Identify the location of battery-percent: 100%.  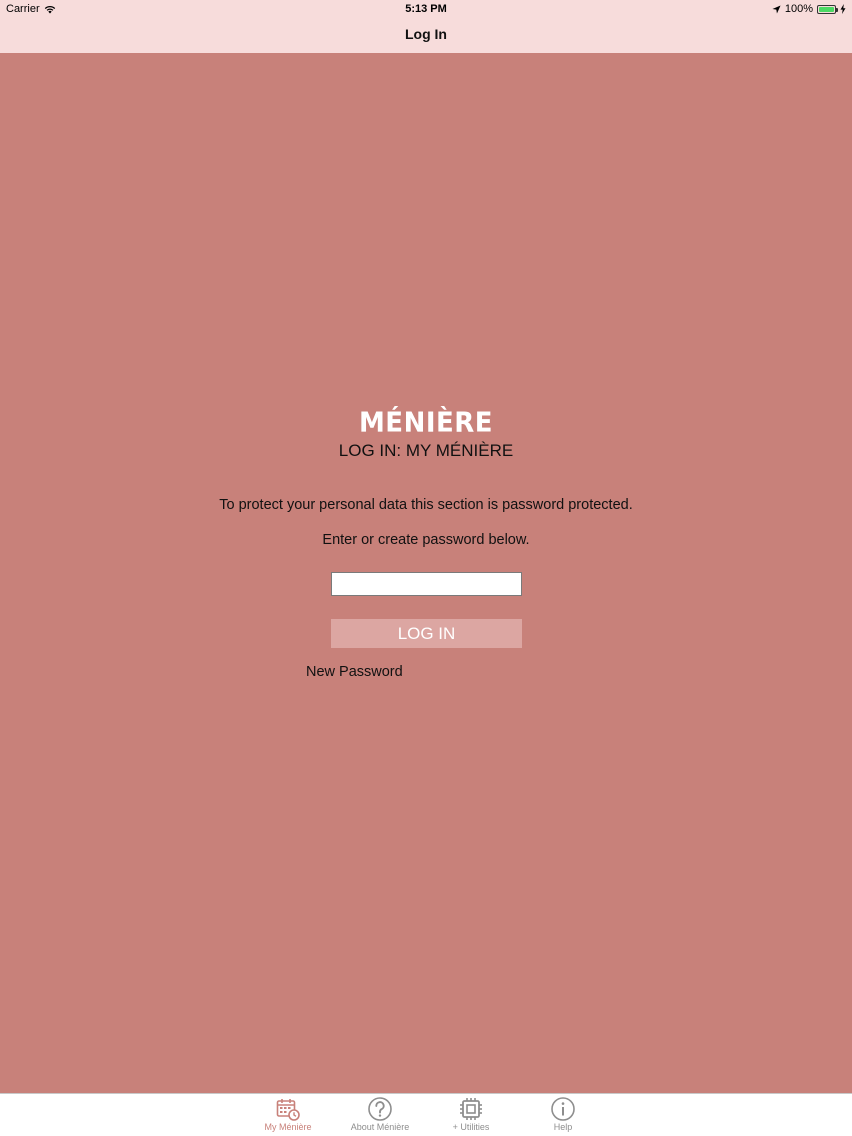
(798, 9).